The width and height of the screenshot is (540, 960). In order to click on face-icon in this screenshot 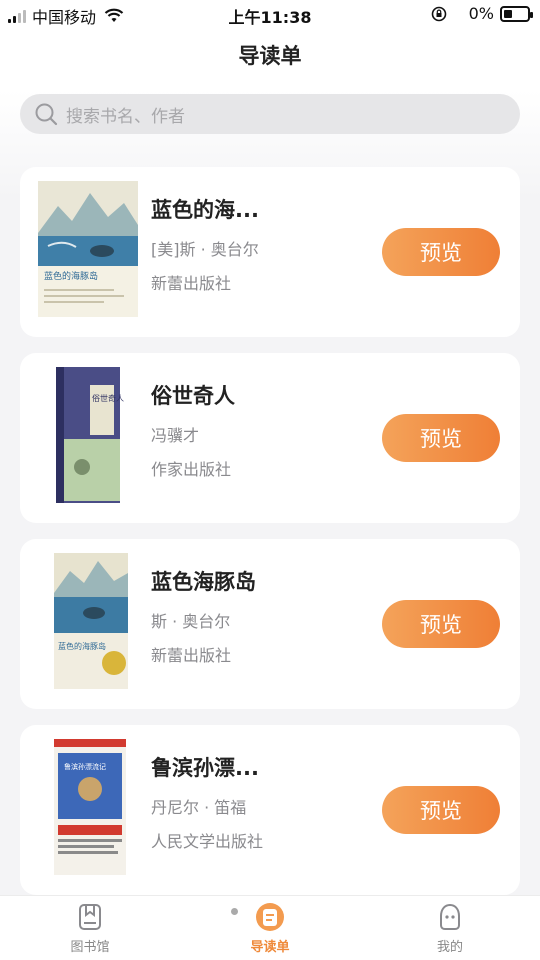, I will do `click(450, 916)`.